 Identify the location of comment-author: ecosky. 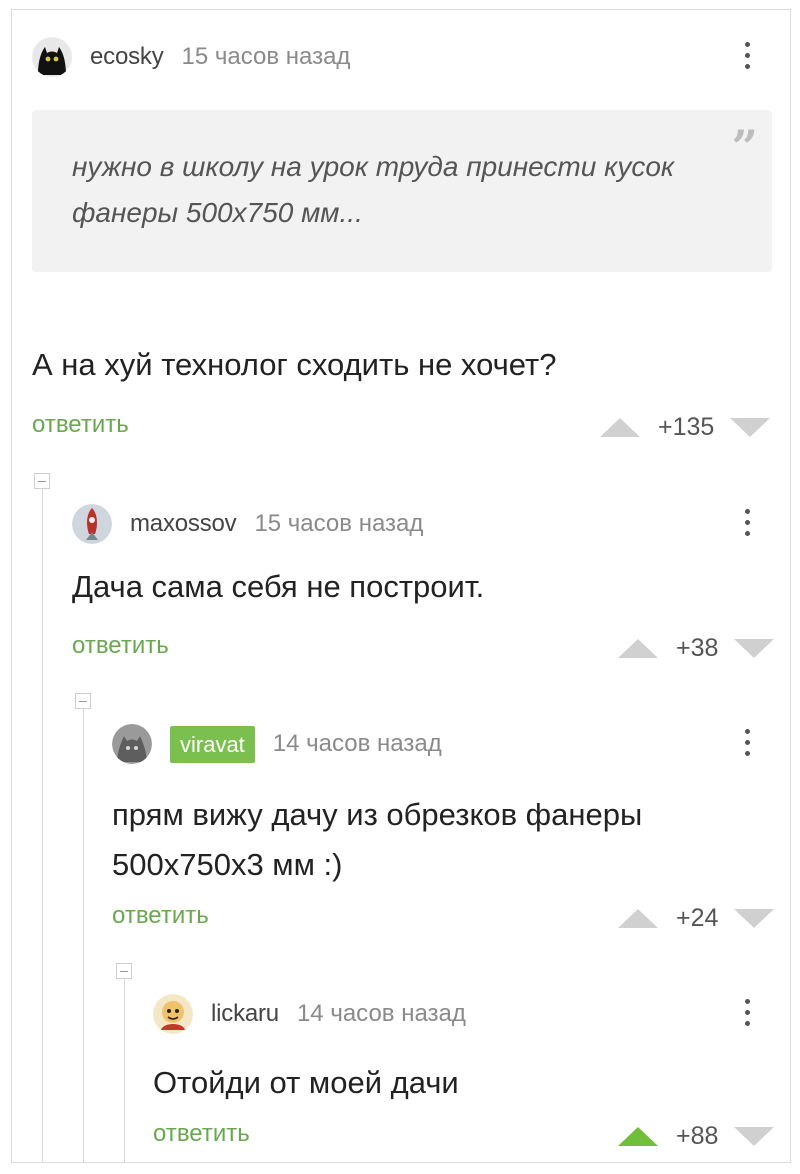
(127, 57).